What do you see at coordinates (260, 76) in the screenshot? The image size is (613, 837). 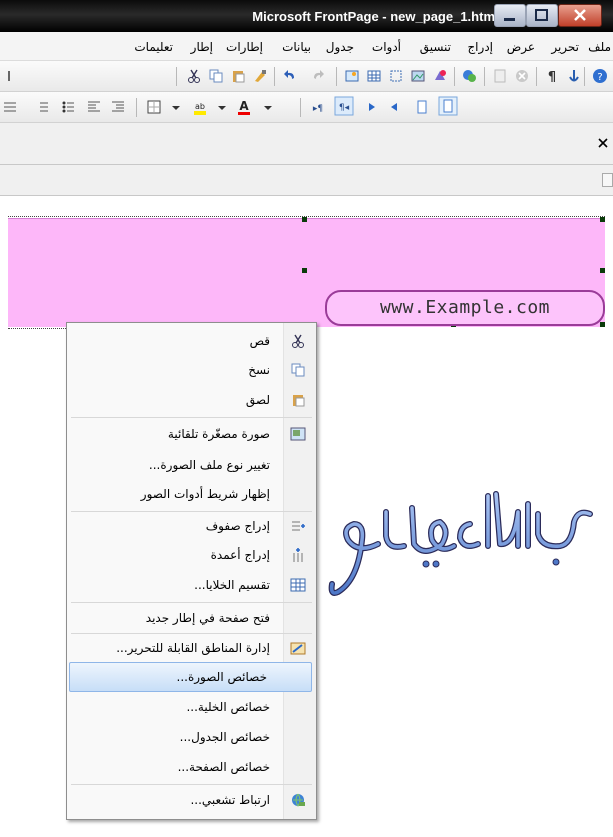 I see `format-painter-icon` at bounding box center [260, 76].